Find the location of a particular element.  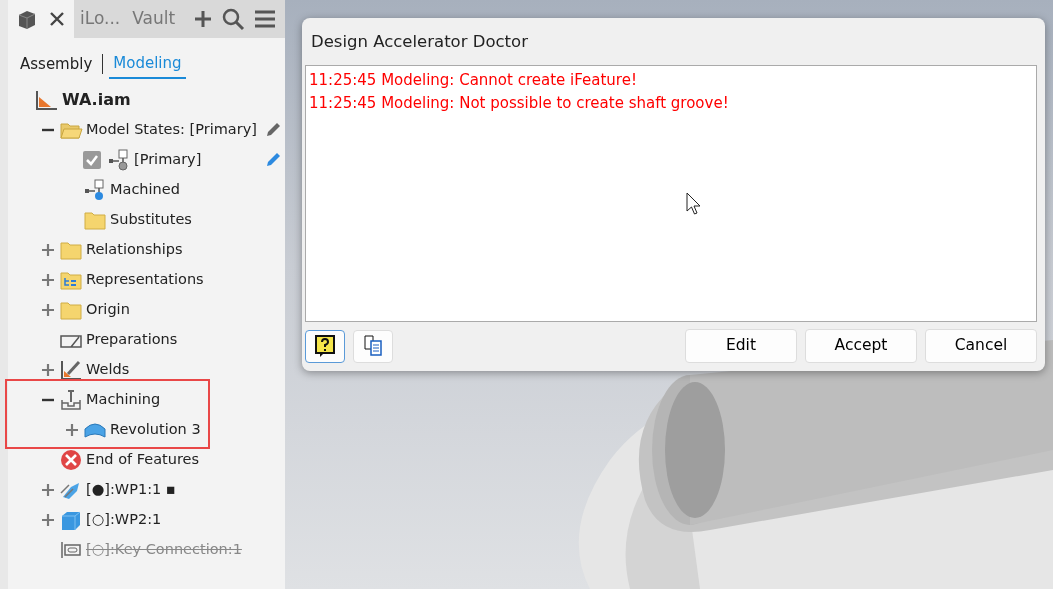

dialog-button: Edit is located at coordinates (741, 346).